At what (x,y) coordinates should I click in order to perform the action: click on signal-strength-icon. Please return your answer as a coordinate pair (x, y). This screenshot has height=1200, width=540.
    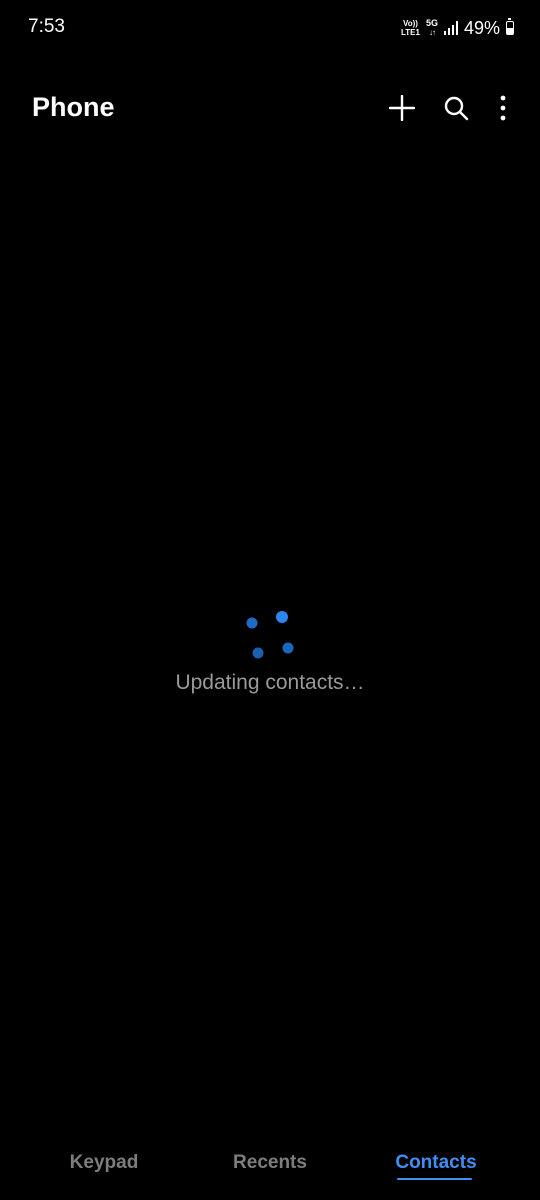
    Looking at the image, I should click on (450, 28).